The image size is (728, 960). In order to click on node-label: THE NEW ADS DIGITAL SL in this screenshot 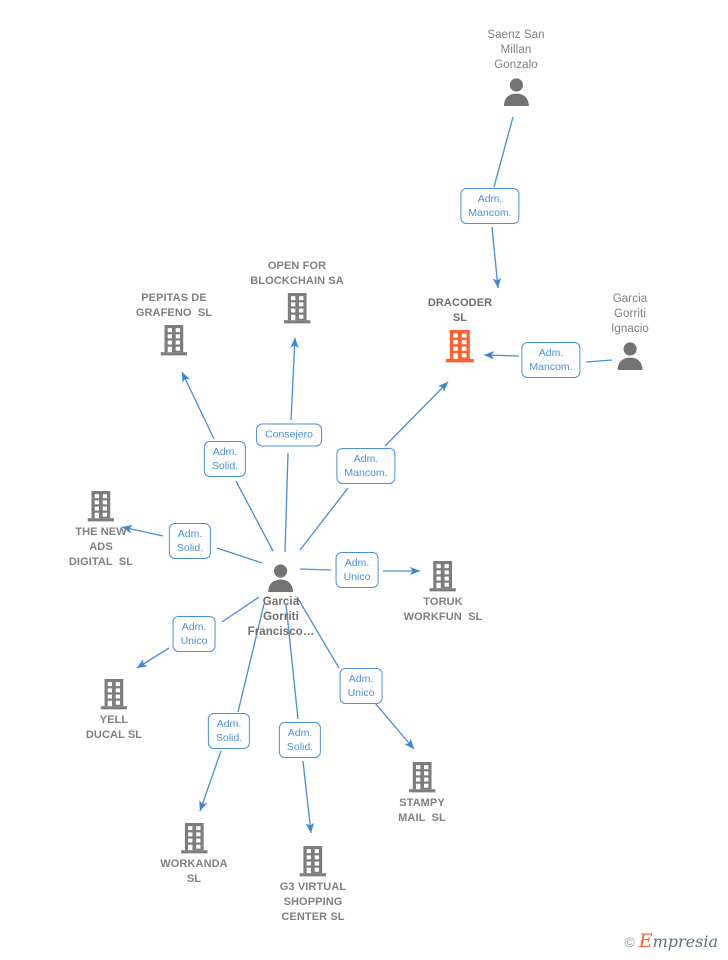, I will do `click(101, 547)`.